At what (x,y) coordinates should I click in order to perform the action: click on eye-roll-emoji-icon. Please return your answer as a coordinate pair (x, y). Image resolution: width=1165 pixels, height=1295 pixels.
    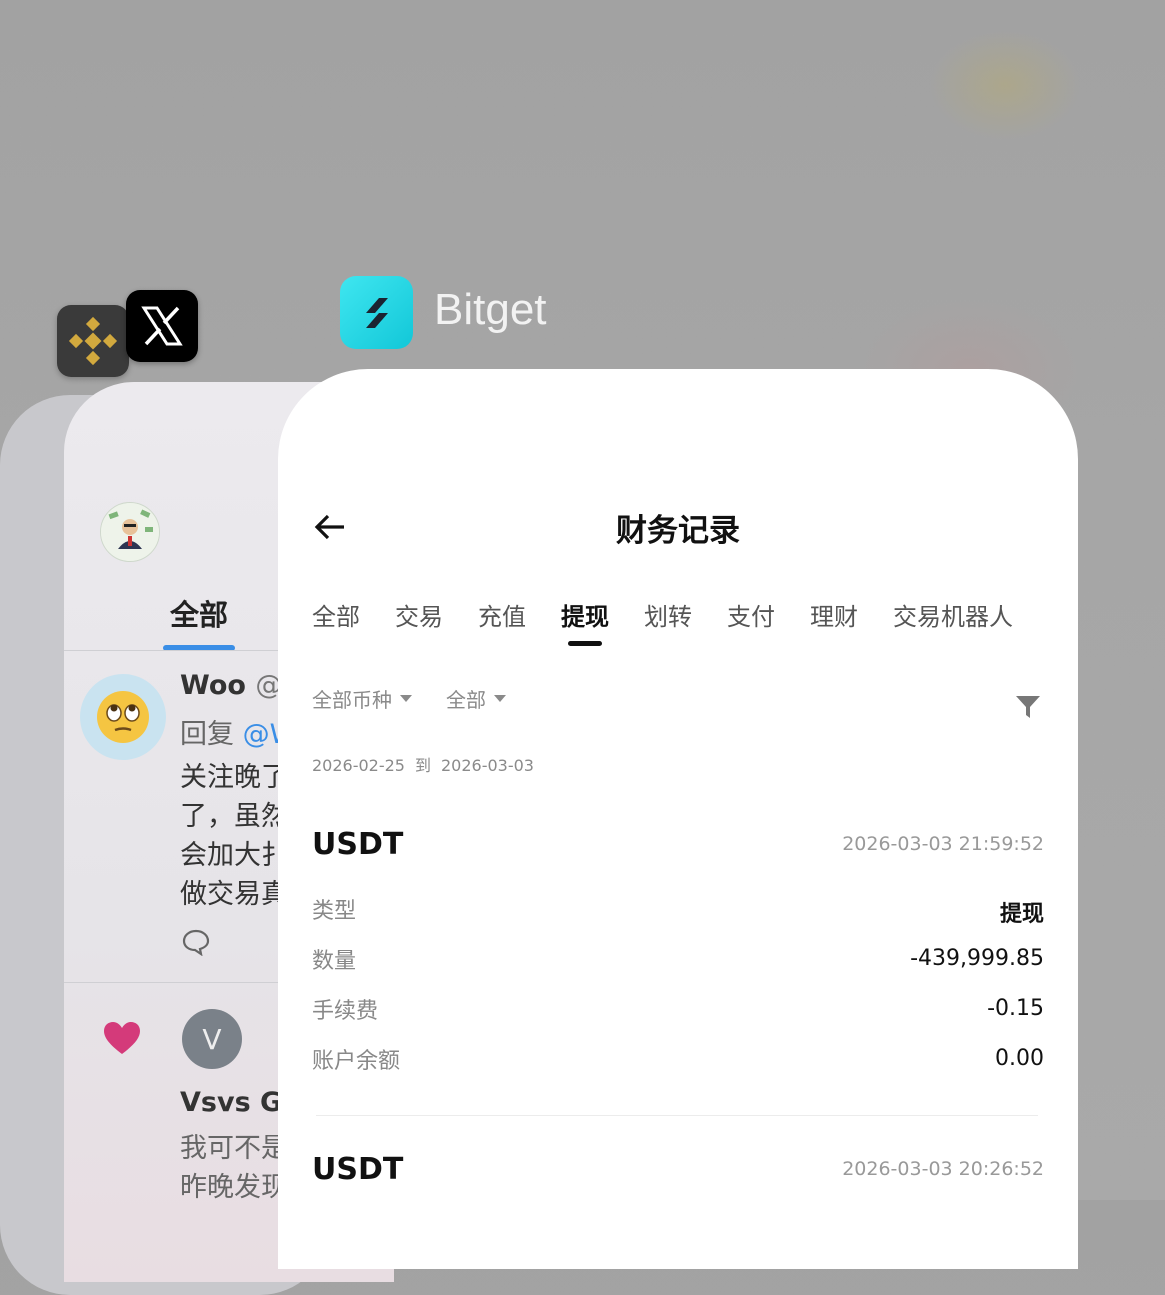
    Looking at the image, I should click on (123, 717).